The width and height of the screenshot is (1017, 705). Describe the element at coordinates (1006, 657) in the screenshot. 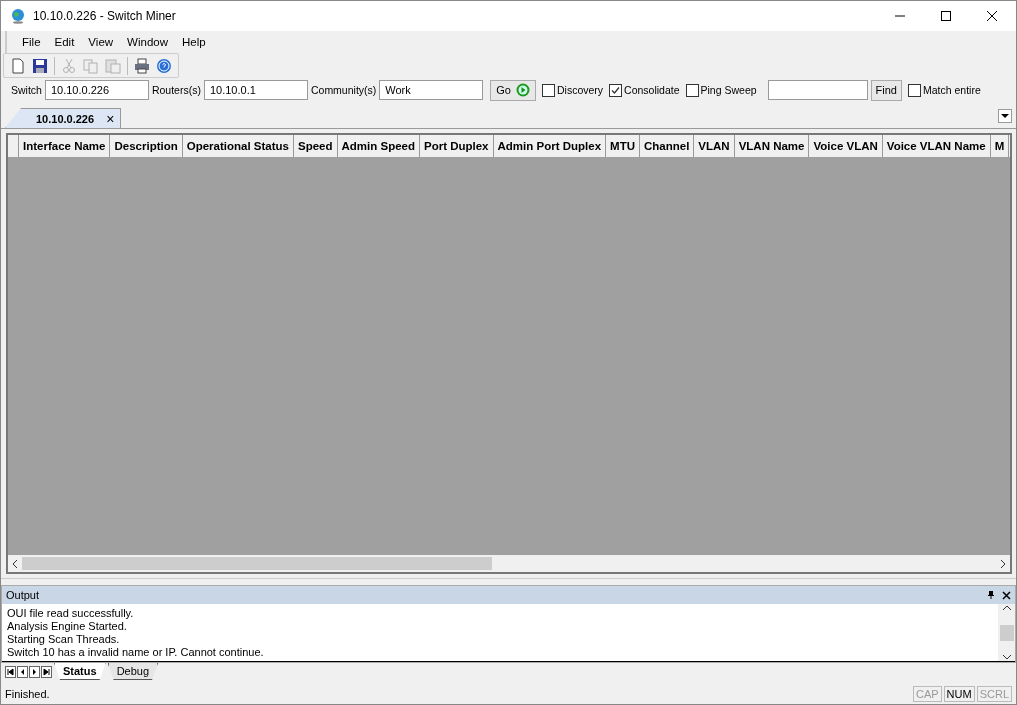

I see `scroll-down-icon` at that location.